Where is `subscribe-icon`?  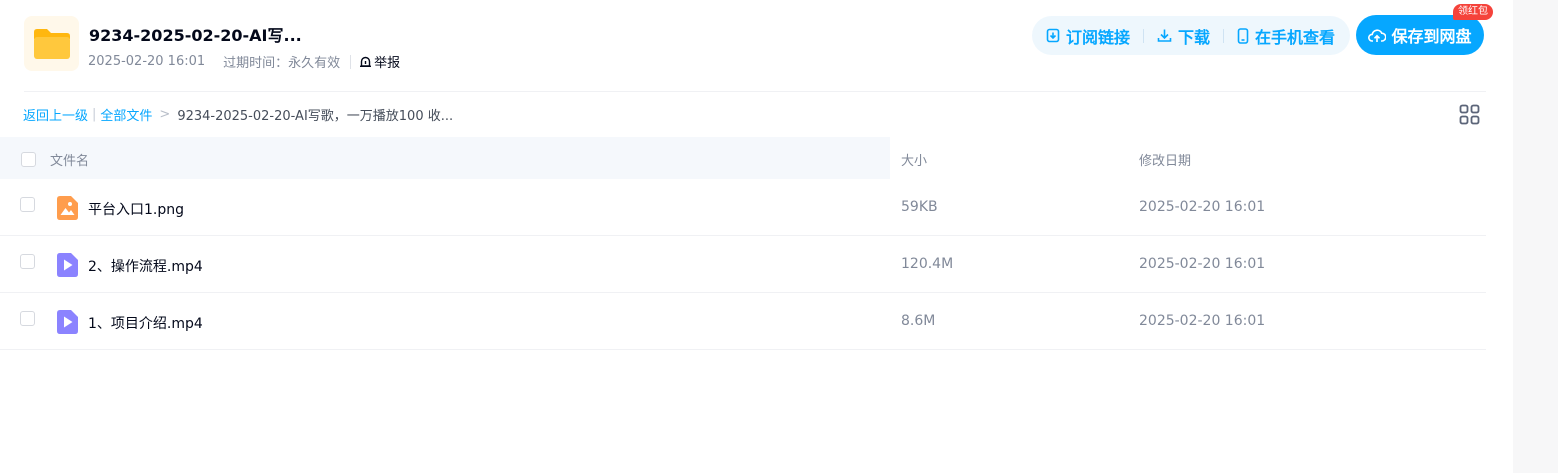 subscribe-icon is located at coordinates (1053, 35).